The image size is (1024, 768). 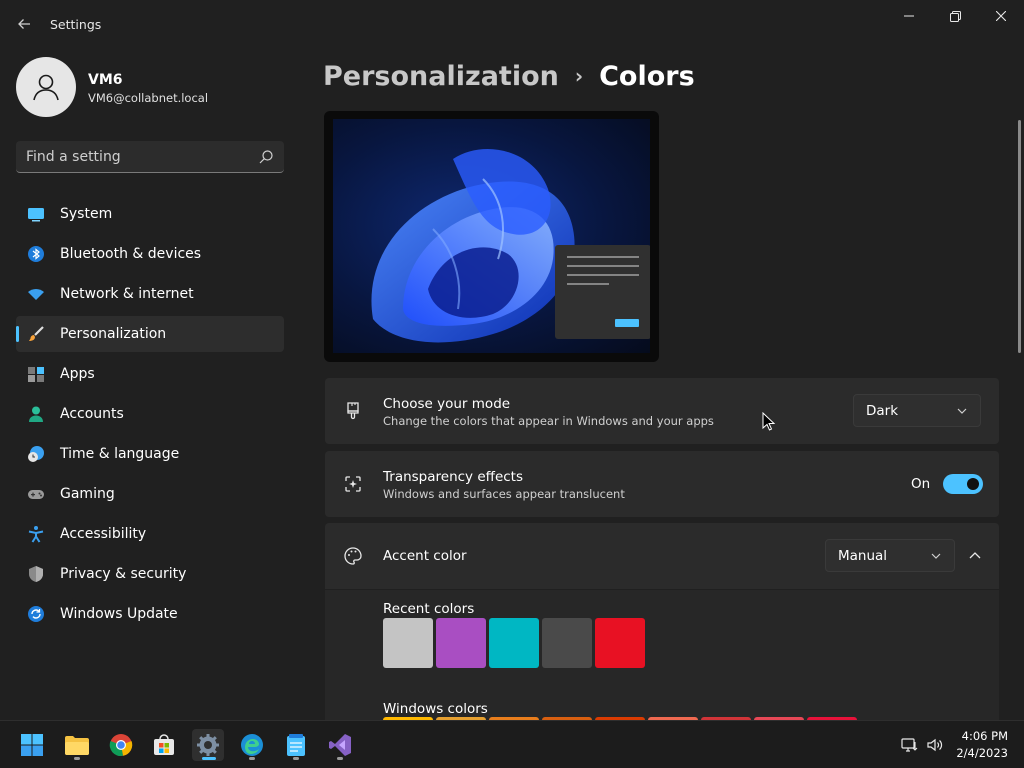 What do you see at coordinates (453, 477) in the screenshot?
I see `card-title: Transparency effects` at bounding box center [453, 477].